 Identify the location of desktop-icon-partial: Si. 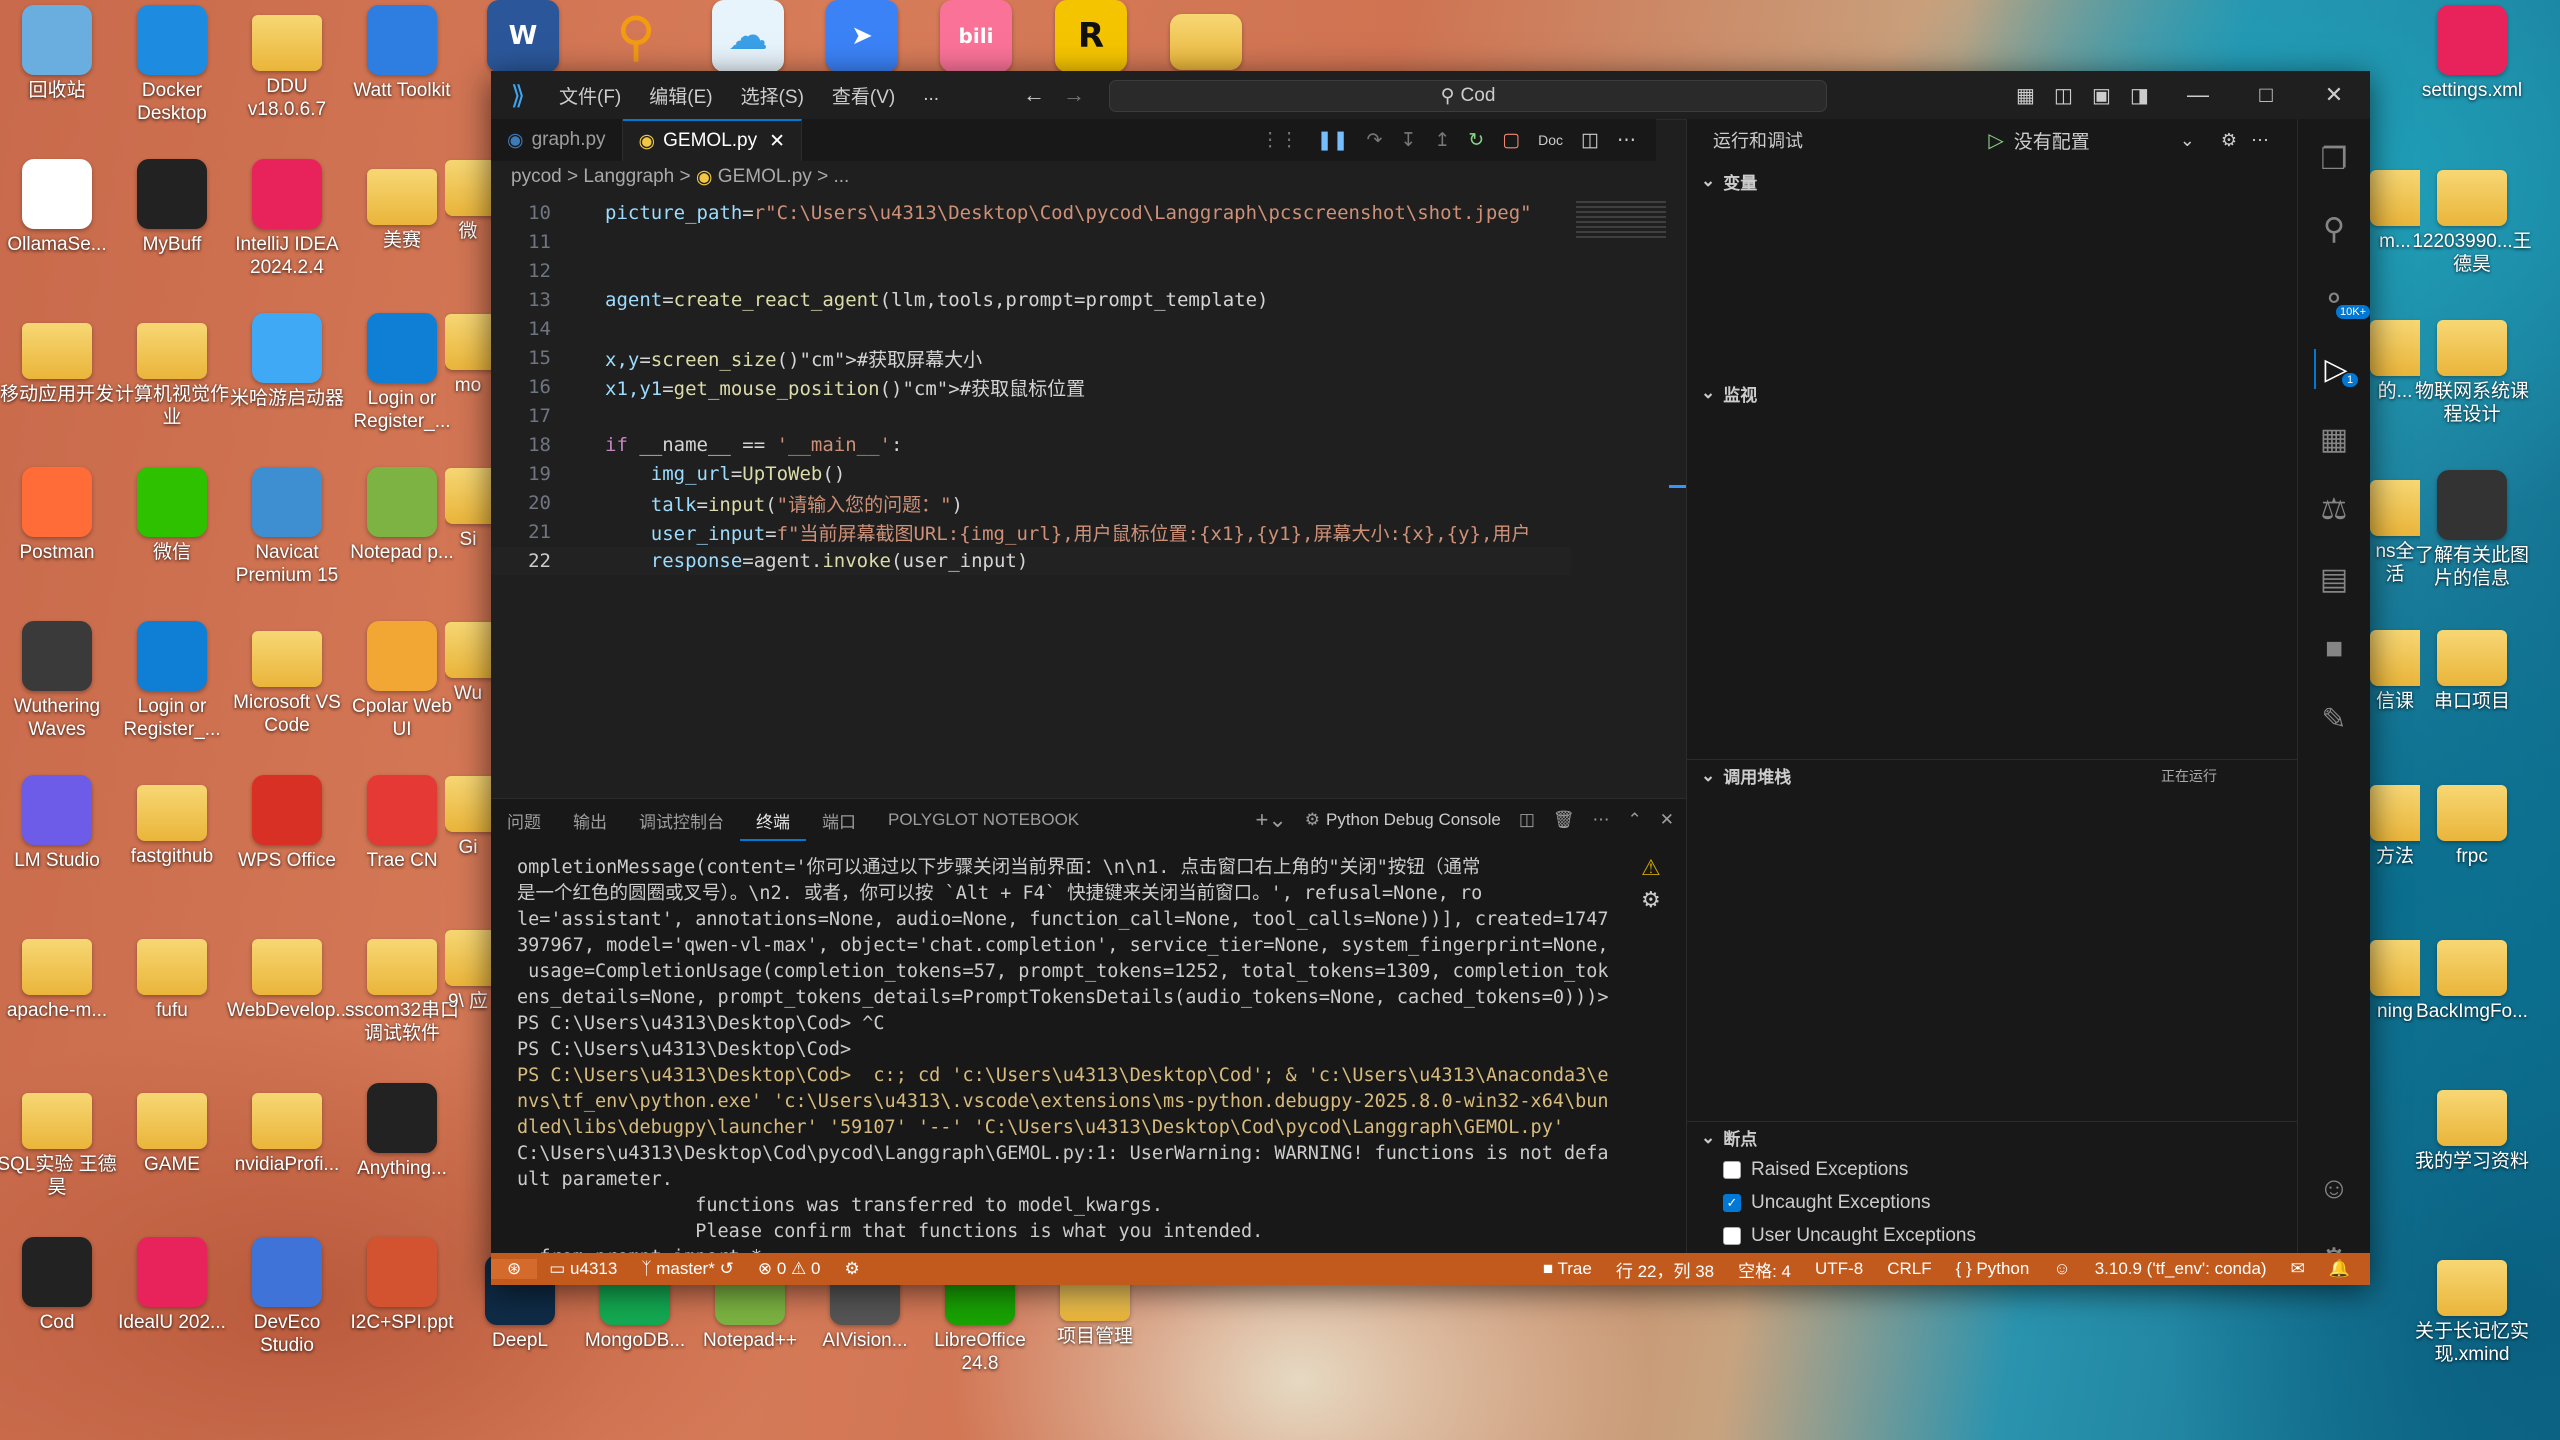
(468, 504).